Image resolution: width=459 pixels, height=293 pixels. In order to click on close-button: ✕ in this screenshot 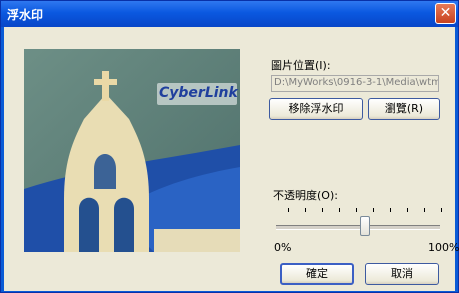, I will do `click(445, 13)`.